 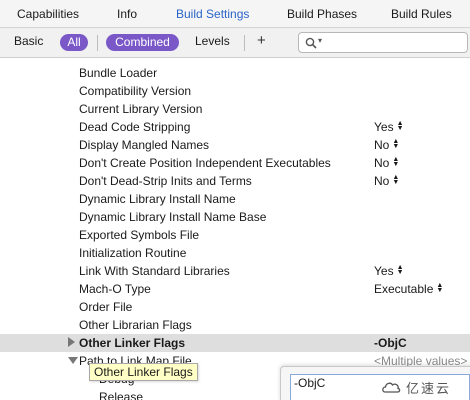 What do you see at coordinates (157, 199) in the screenshot?
I see `setting-name: Dynamic Library Install Name` at bounding box center [157, 199].